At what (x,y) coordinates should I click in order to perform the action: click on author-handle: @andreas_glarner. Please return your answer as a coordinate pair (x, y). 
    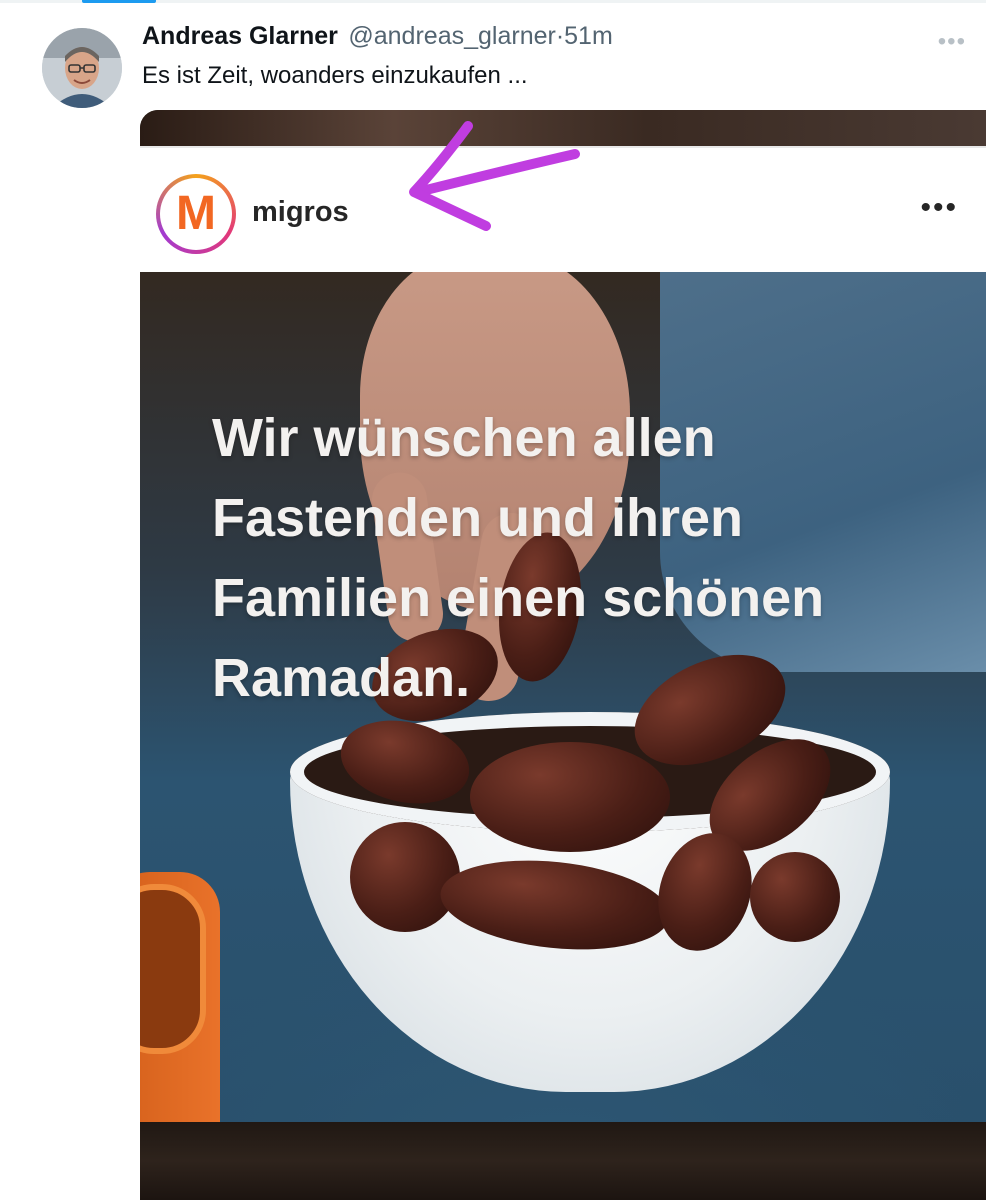
    Looking at the image, I should click on (451, 36).